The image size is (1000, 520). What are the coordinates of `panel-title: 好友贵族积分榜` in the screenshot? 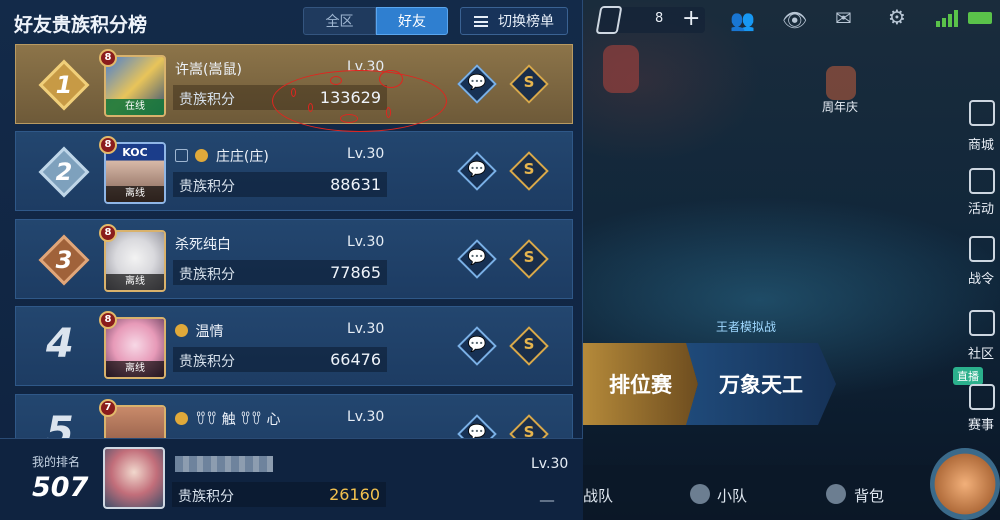 It's located at (81, 25).